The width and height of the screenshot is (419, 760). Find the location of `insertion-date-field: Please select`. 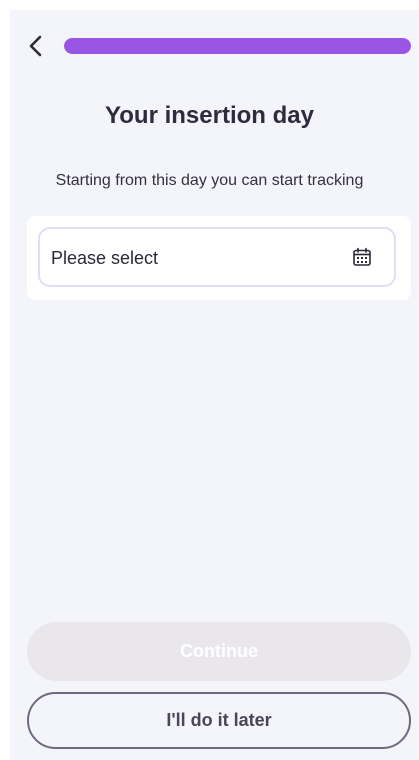

insertion-date-field: Please select is located at coordinates (217, 257).